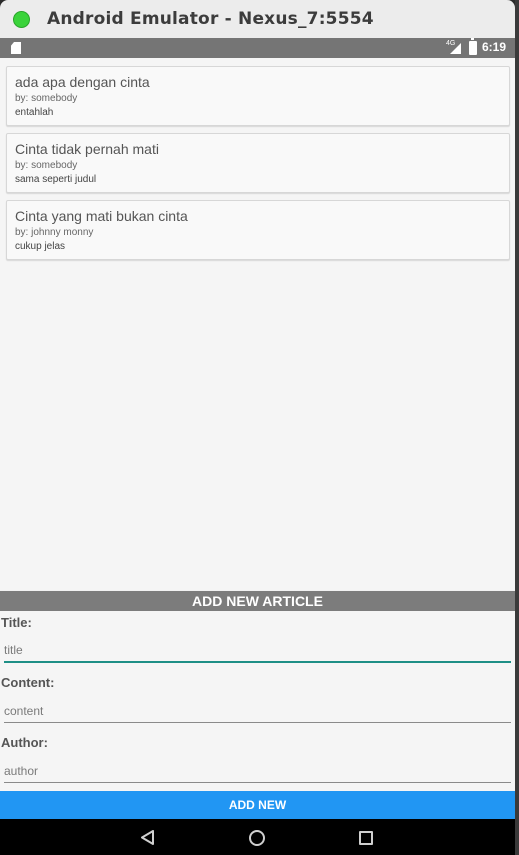  Describe the element at coordinates (257, 651) in the screenshot. I see `title-input` at that location.